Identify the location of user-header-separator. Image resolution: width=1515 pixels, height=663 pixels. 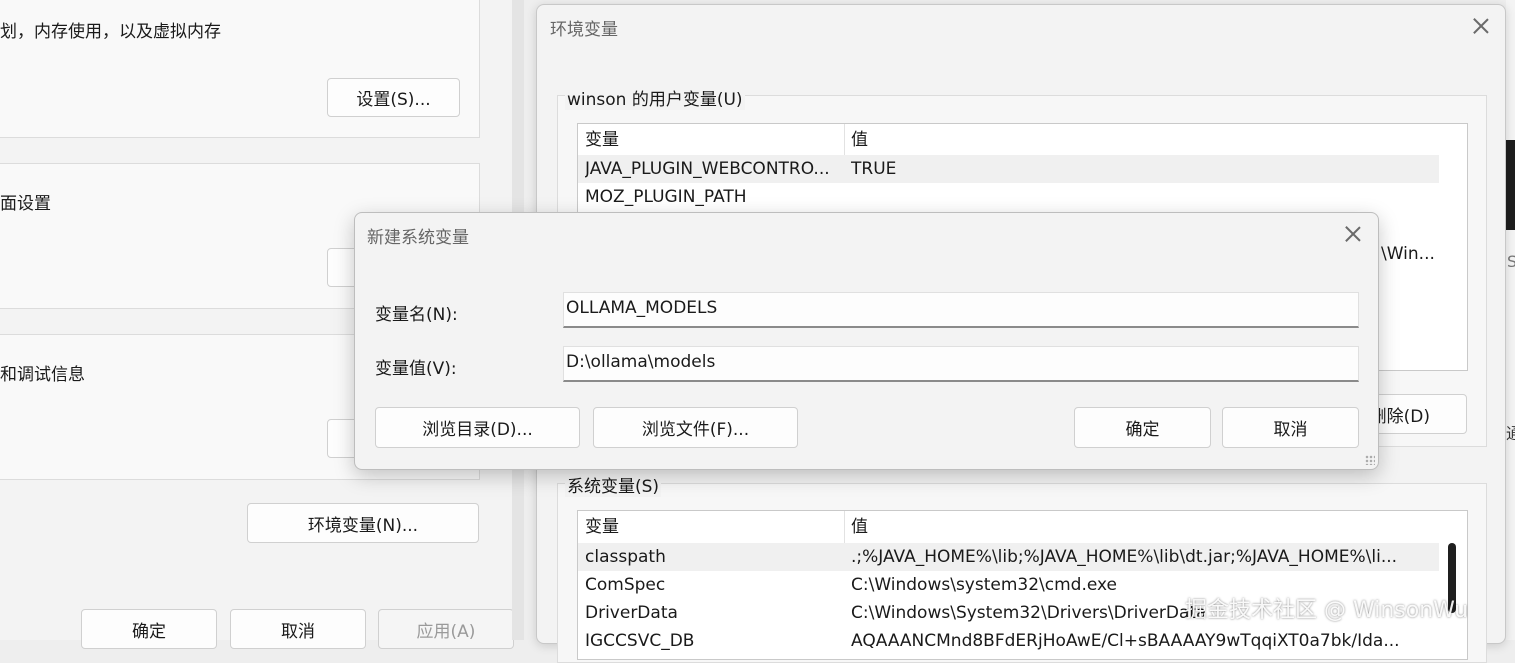
(844, 140).